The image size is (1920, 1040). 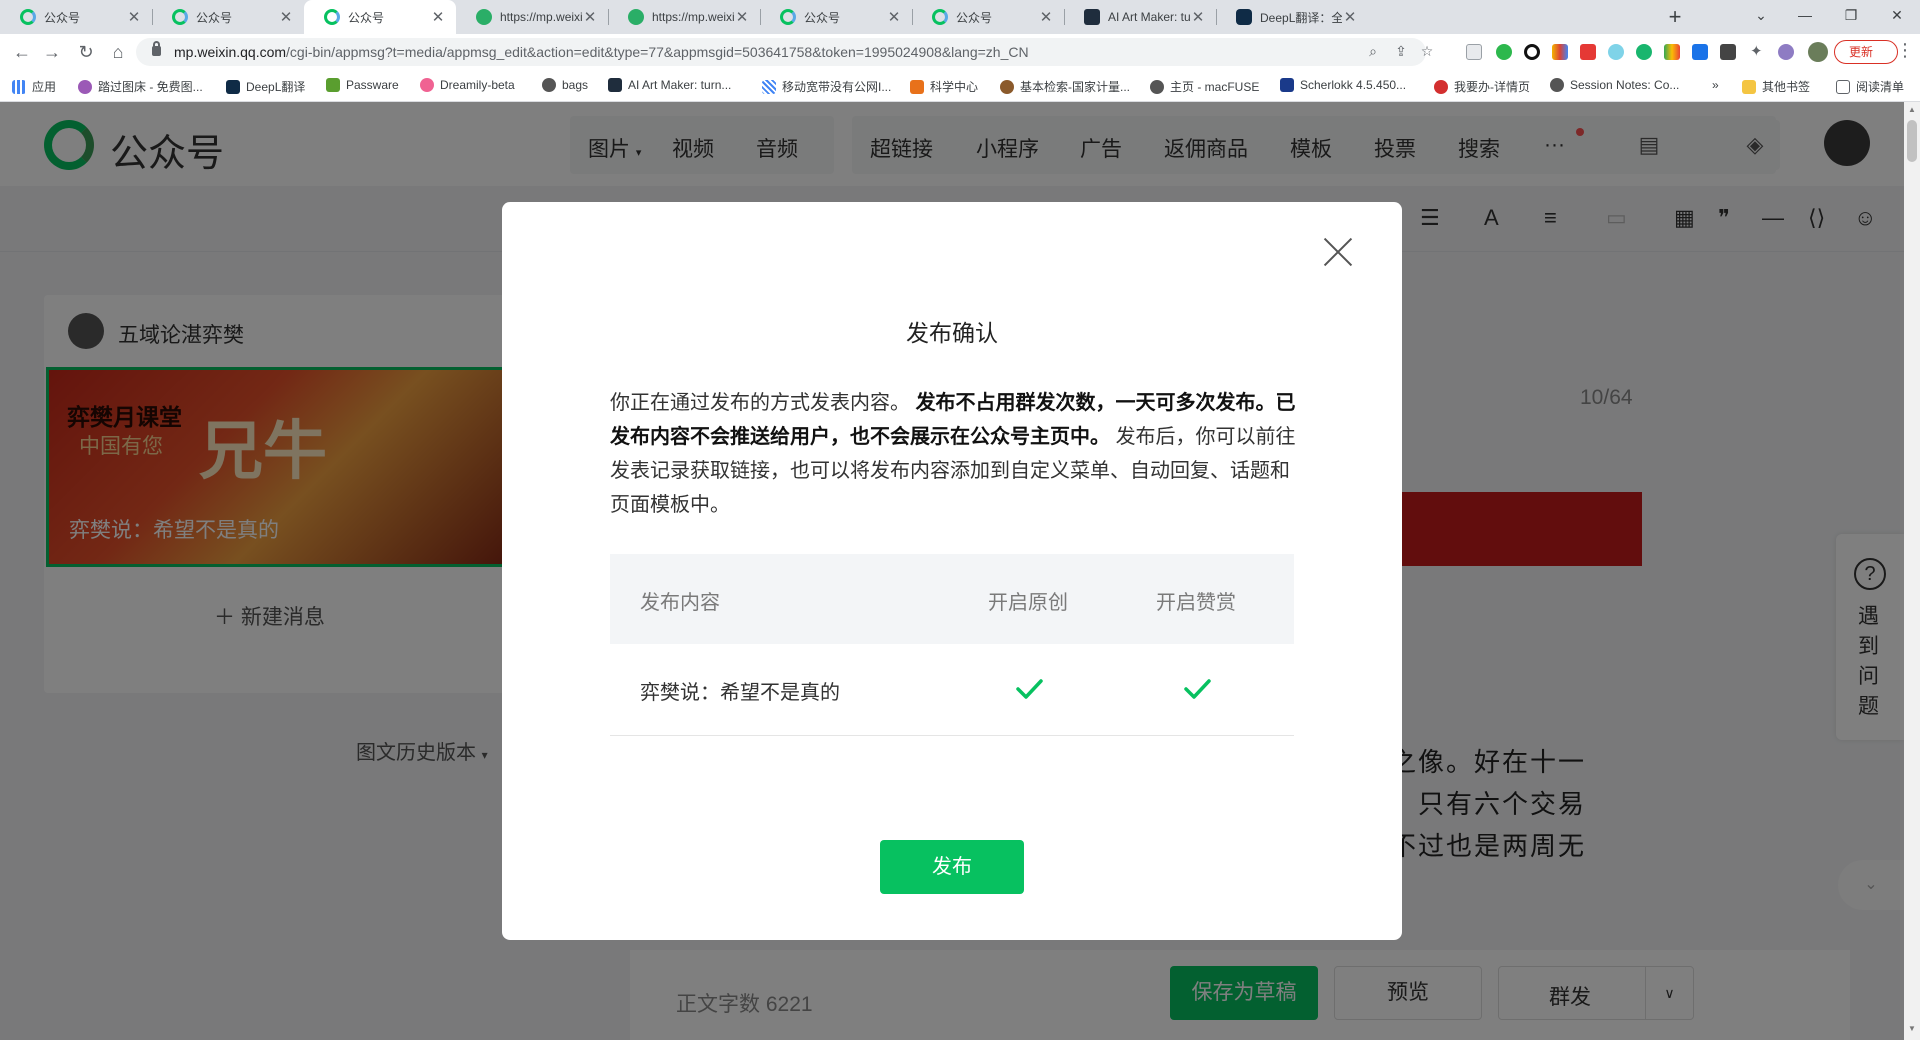 I want to click on table-row: 弈樊说：希望不是真的, so click(x=952, y=690).